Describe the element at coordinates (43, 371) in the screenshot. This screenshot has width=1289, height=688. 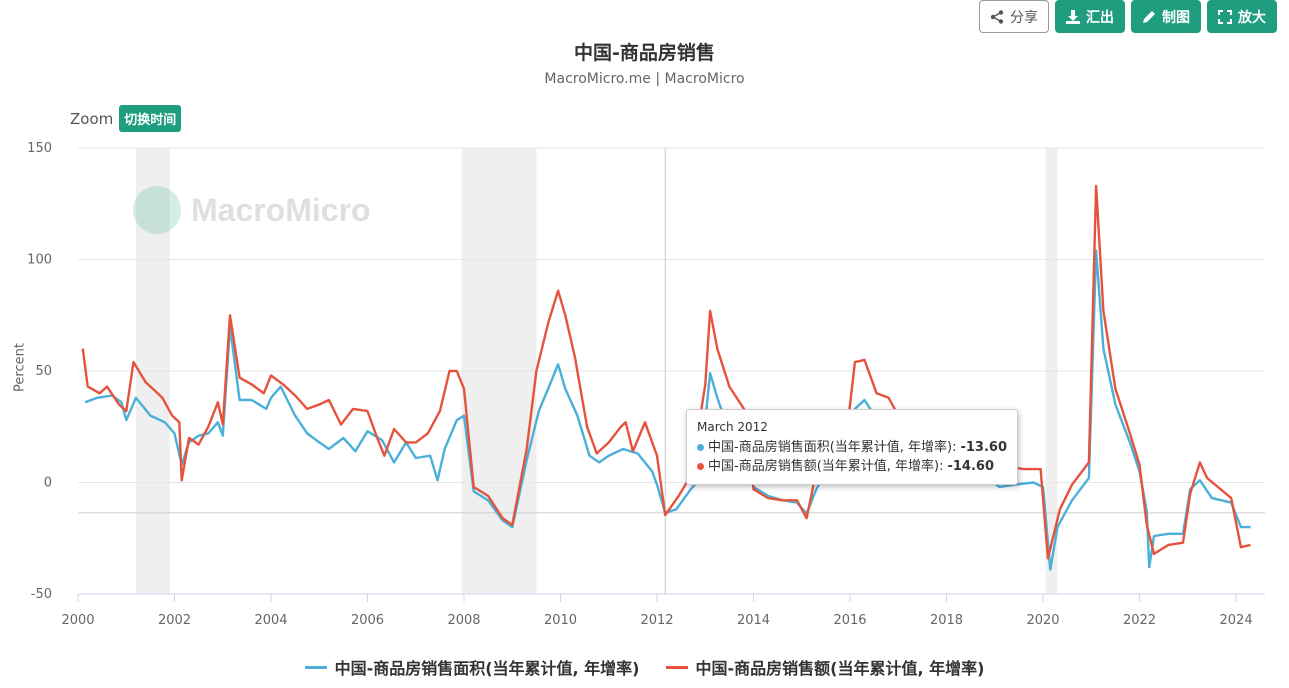
I see `y-tick-label: 50` at that location.